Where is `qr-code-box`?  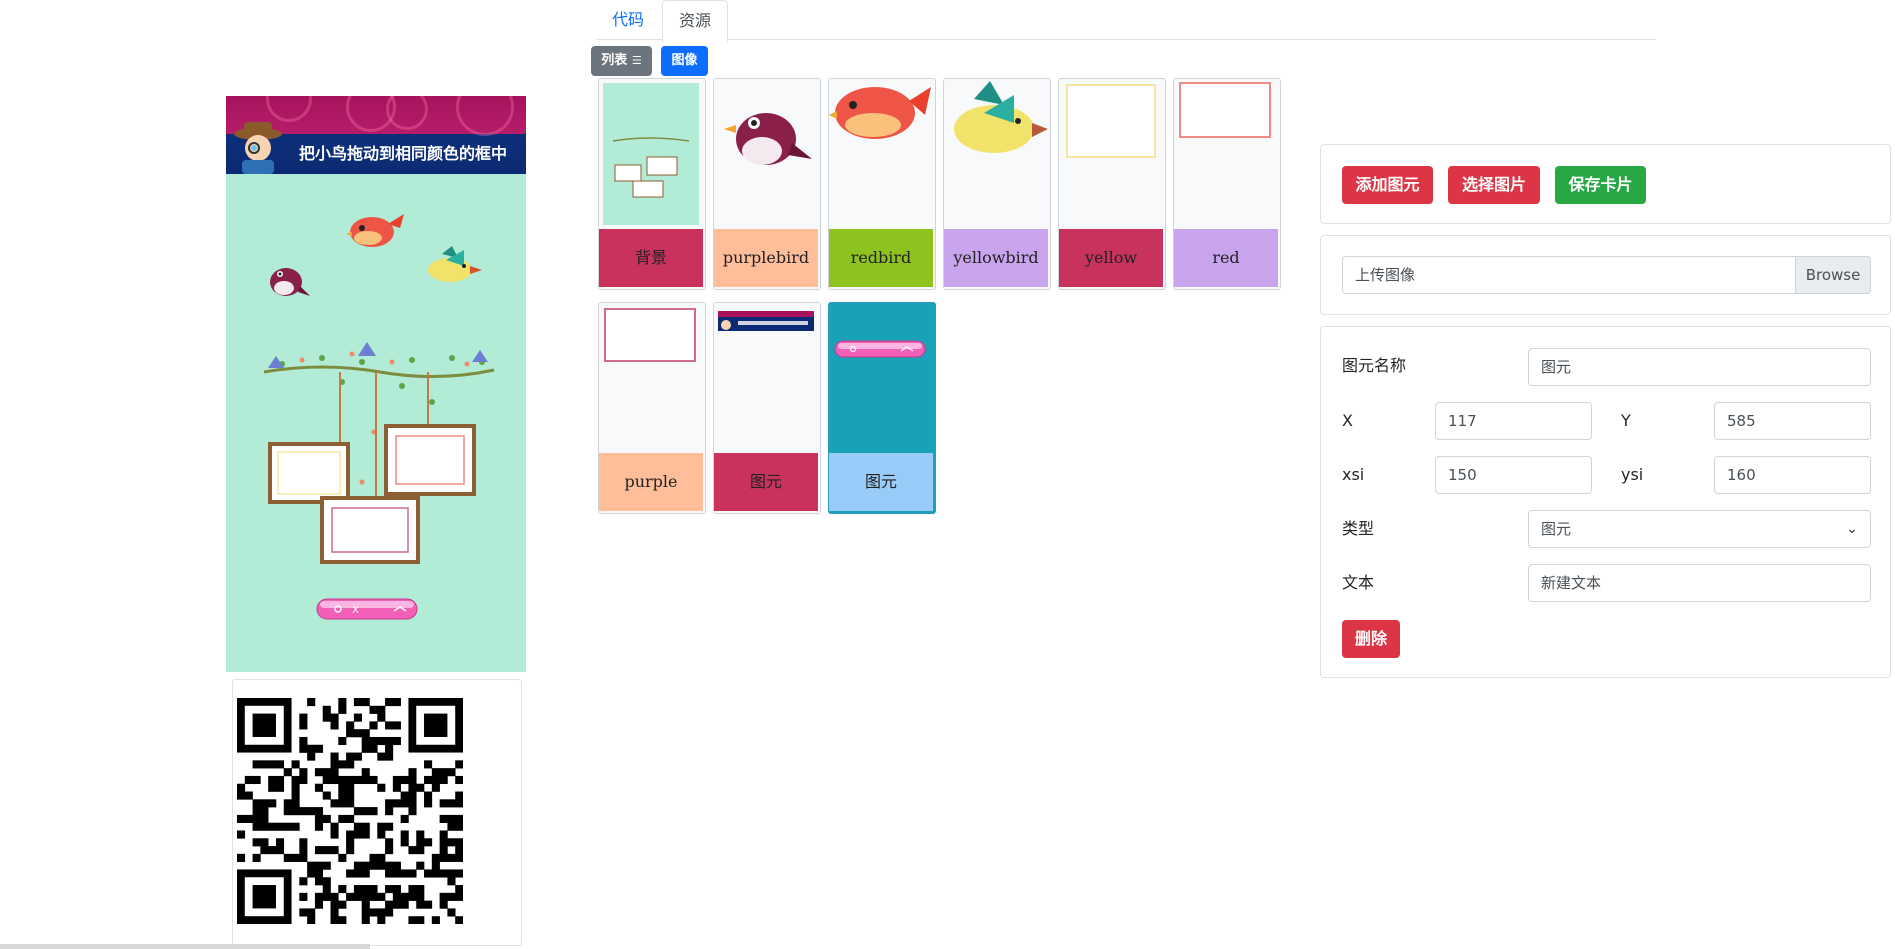
qr-code-box is located at coordinates (377, 812).